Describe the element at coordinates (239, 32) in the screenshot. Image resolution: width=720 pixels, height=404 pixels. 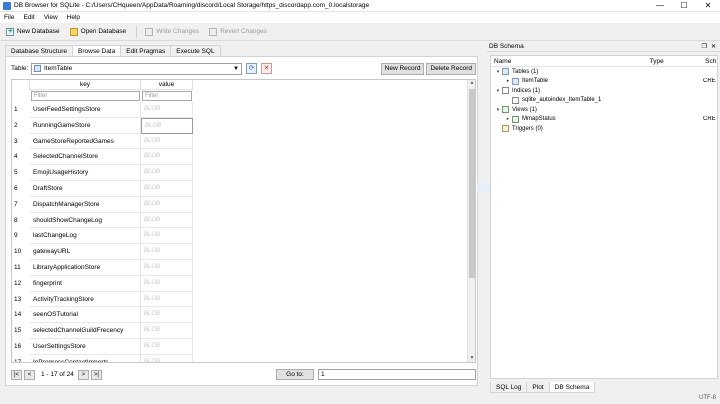
I see `revert-changes-button: Revert Changes` at that location.